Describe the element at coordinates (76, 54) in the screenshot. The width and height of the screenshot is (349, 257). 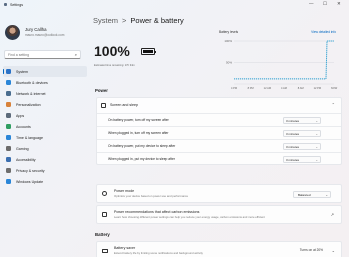
I see `search-icon: ⌕` at that location.